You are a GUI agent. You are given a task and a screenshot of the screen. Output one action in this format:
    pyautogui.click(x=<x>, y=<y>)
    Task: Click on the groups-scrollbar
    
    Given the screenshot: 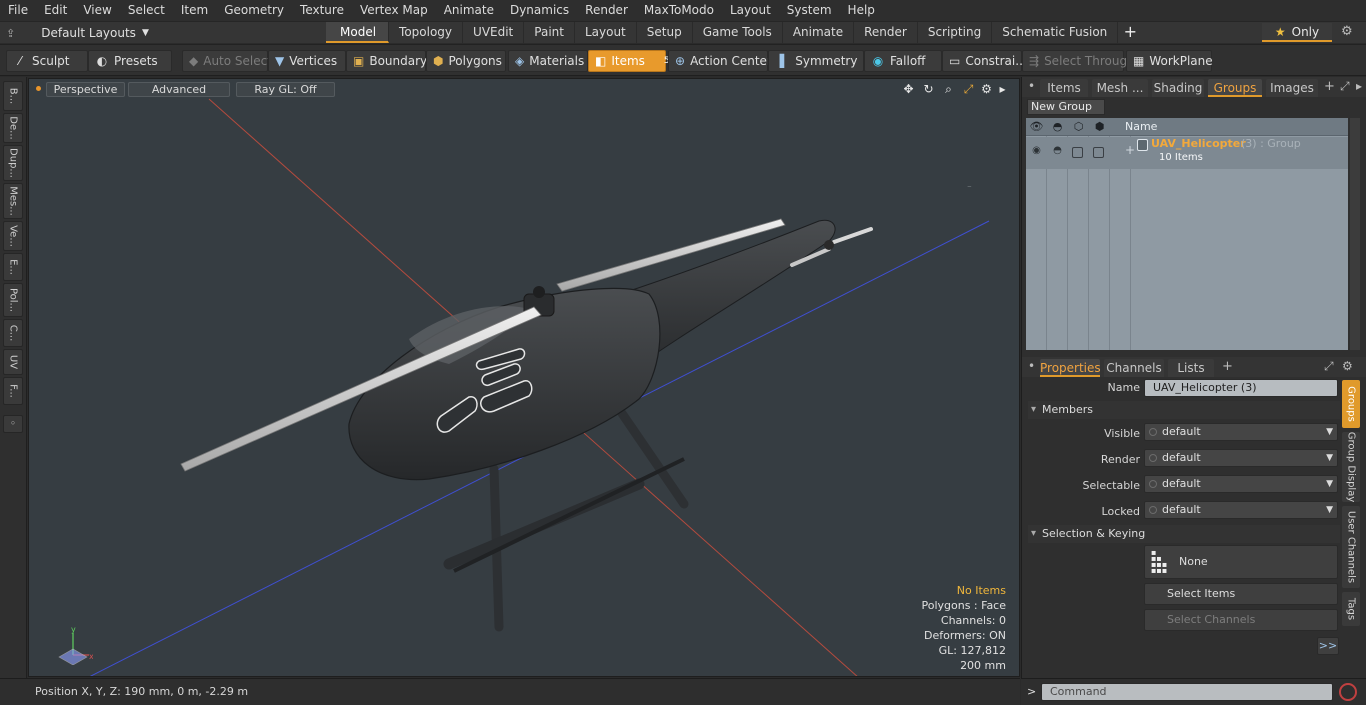 What is the action you would take?
    pyautogui.click(x=1355, y=234)
    